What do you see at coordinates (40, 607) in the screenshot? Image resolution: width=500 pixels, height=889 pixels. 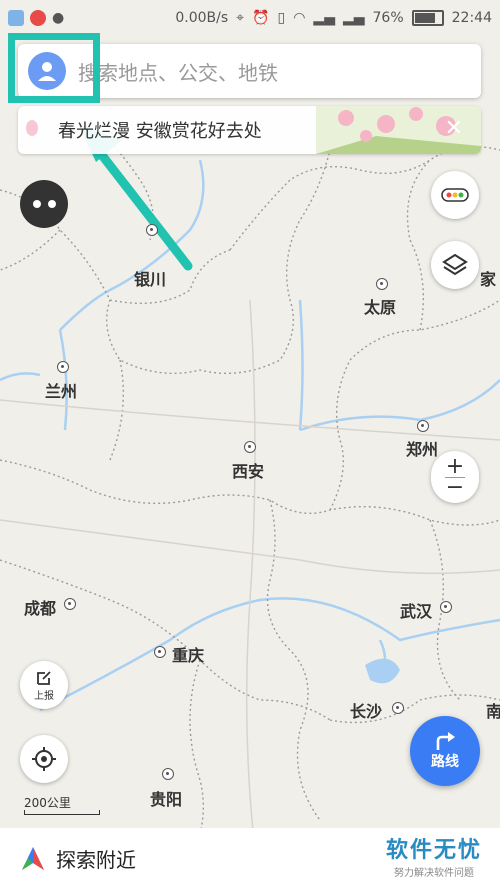 I see `city-label-chengdu: 成都` at bounding box center [40, 607].